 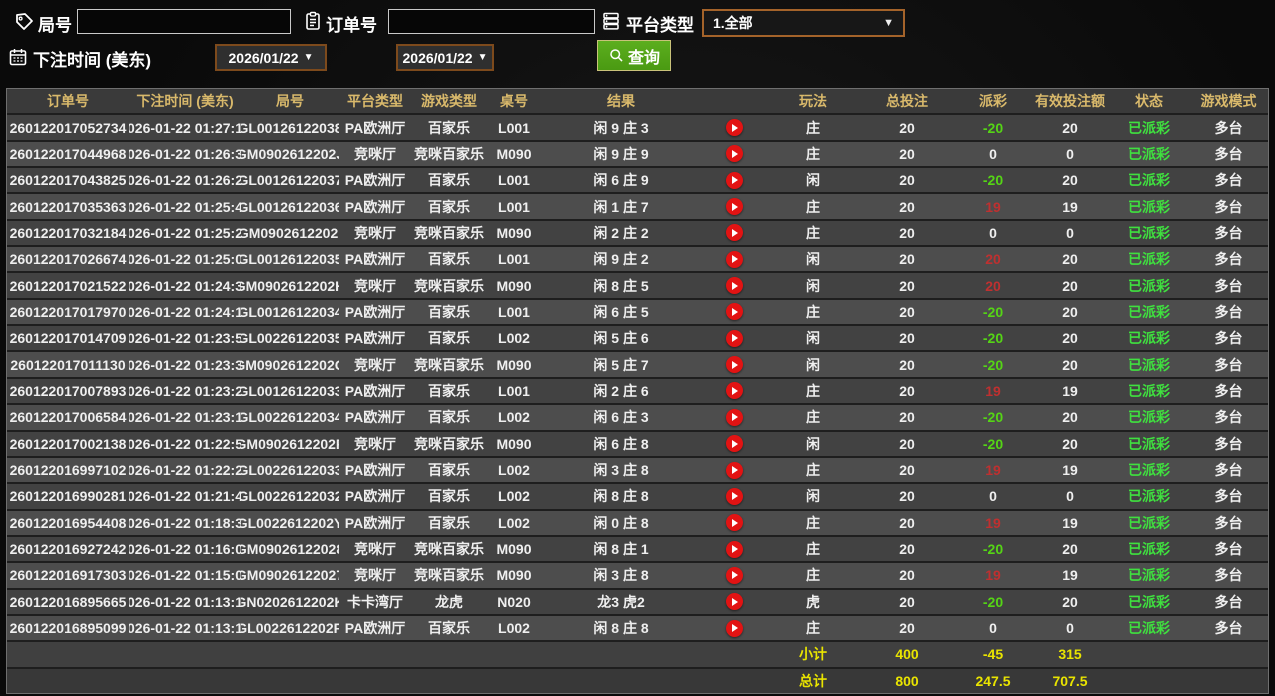 What do you see at coordinates (1070, 496) in the screenshot?
I see `cell-valid: 0` at bounding box center [1070, 496].